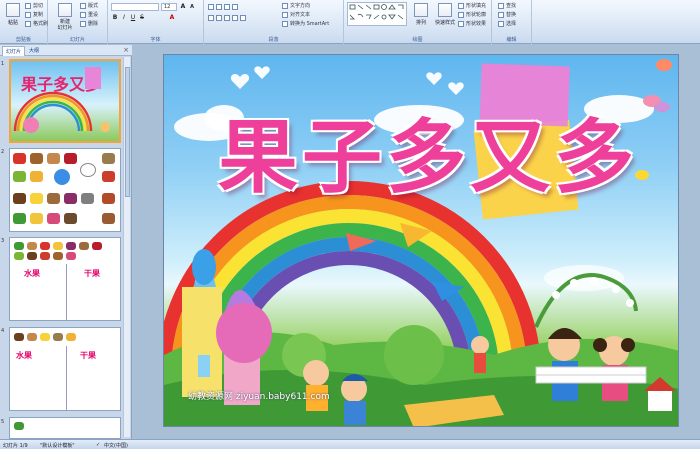 This screenshot has height=449, width=700. I want to click on copy-button: 复制, so click(34, 14).